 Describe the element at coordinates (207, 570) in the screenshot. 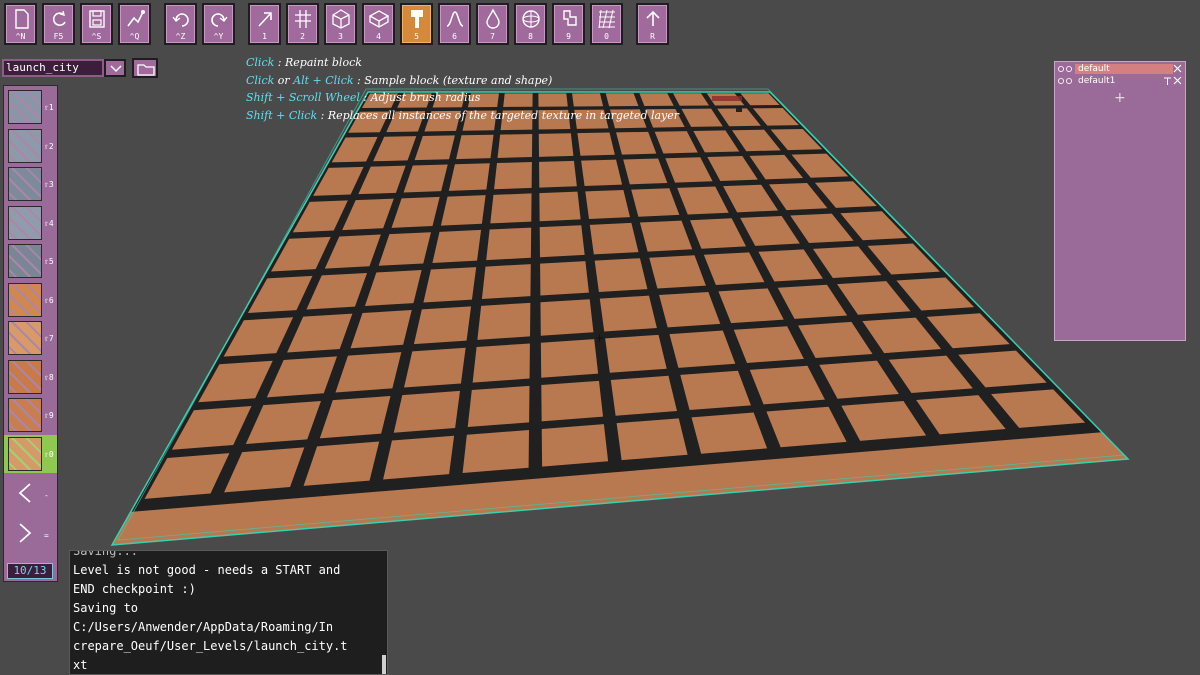

I see `console-line: Level is not good - needs a START and` at that location.